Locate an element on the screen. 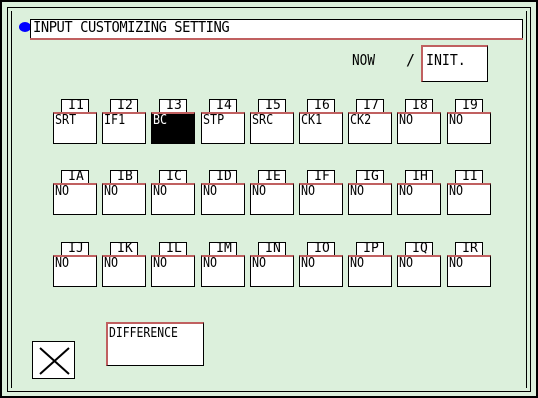  input-cell-tab: IQ is located at coordinates (419, 248).